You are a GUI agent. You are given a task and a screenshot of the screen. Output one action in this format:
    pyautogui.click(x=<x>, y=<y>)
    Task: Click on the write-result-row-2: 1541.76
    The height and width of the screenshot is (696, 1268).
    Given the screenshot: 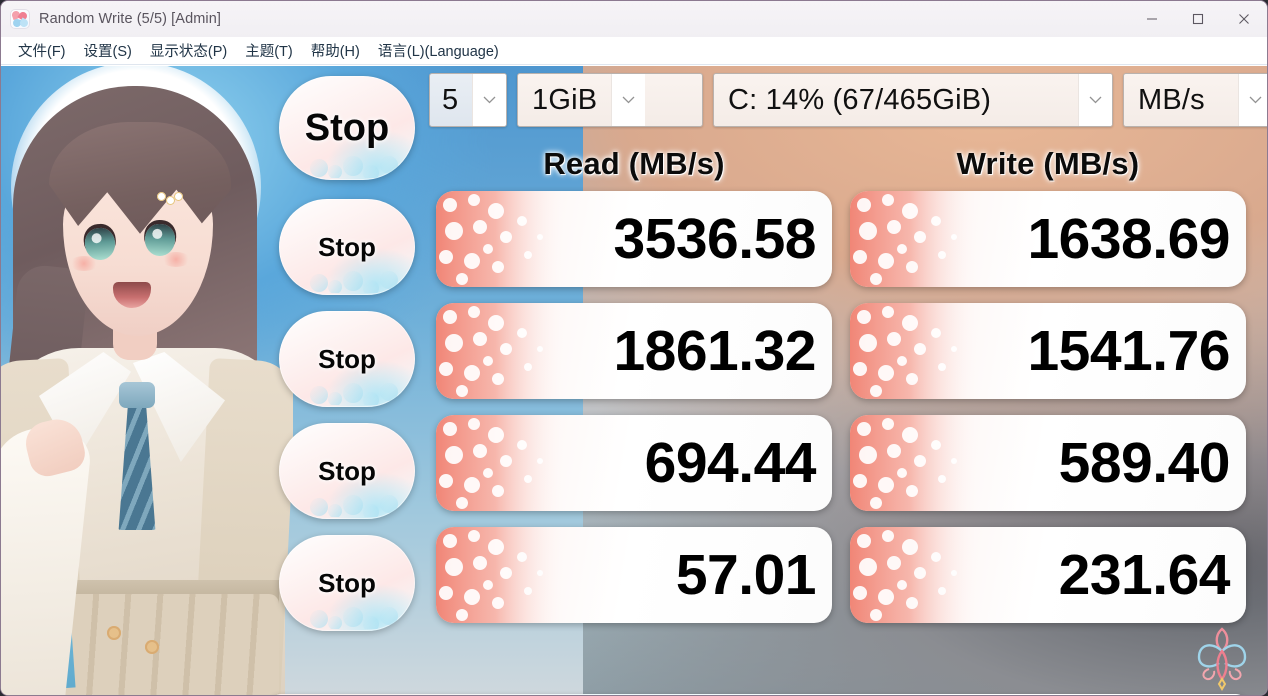 What is the action you would take?
    pyautogui.click(x=1048, y=351)
    